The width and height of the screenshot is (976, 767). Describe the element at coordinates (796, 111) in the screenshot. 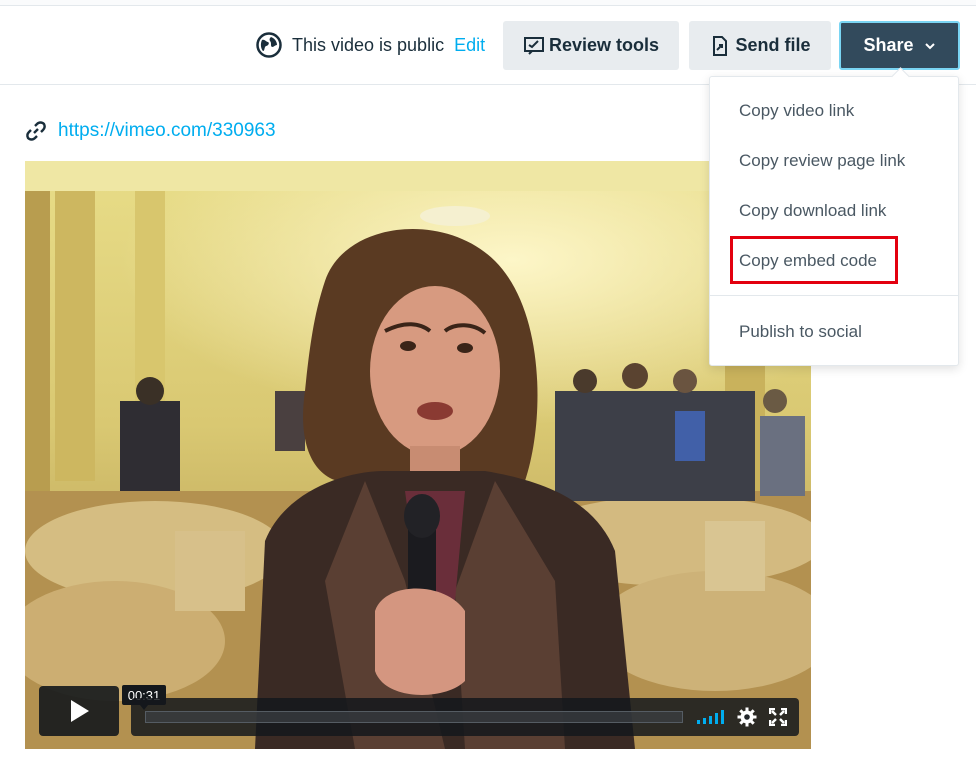

I see `menu-item-copy-video-link: Copy video link` at that location.